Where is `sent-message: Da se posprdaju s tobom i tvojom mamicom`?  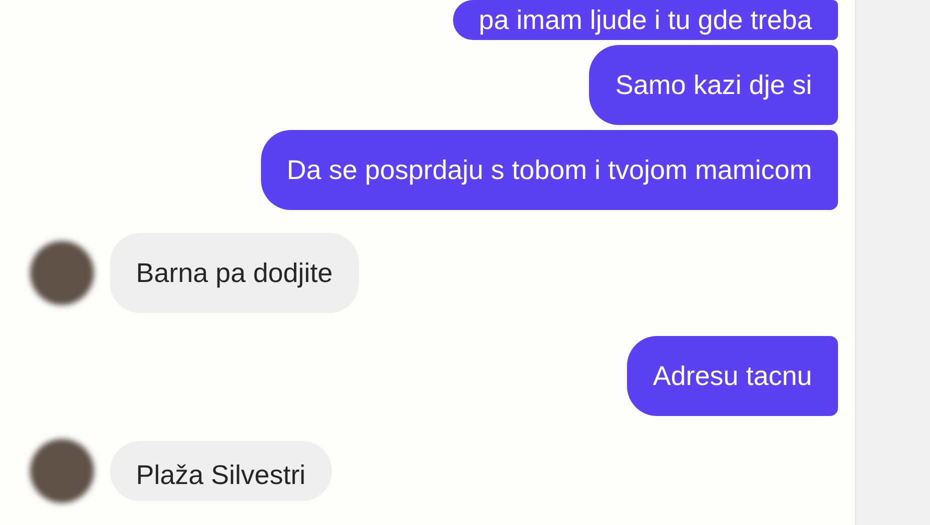 sent-message: Da se posprdaju s tobom i tvojom mamicom is located at coordinates (549, 170).